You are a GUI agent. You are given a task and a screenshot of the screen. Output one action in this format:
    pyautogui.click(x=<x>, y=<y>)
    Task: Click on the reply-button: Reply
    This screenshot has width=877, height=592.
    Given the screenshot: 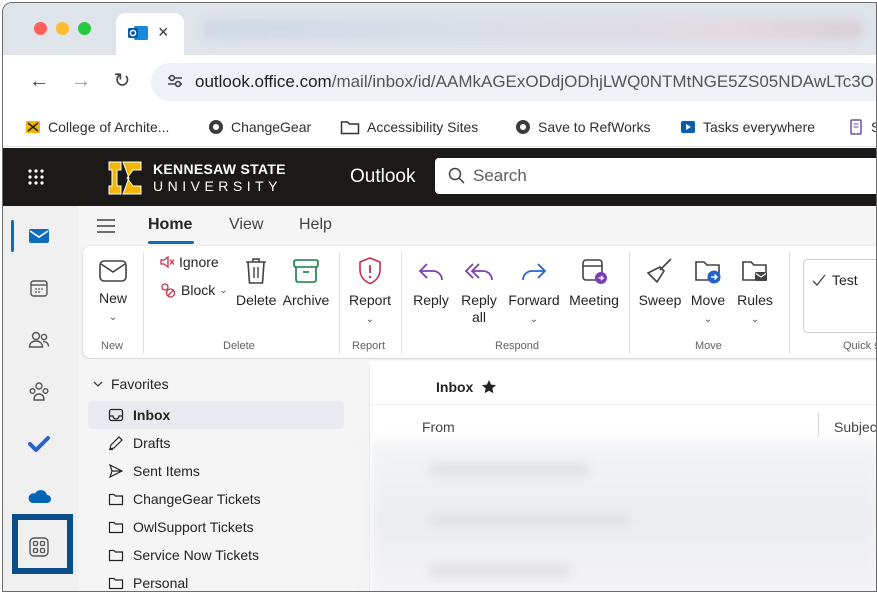 What is the action you would take?
    pyautogui.click(x=431, y=282)
    